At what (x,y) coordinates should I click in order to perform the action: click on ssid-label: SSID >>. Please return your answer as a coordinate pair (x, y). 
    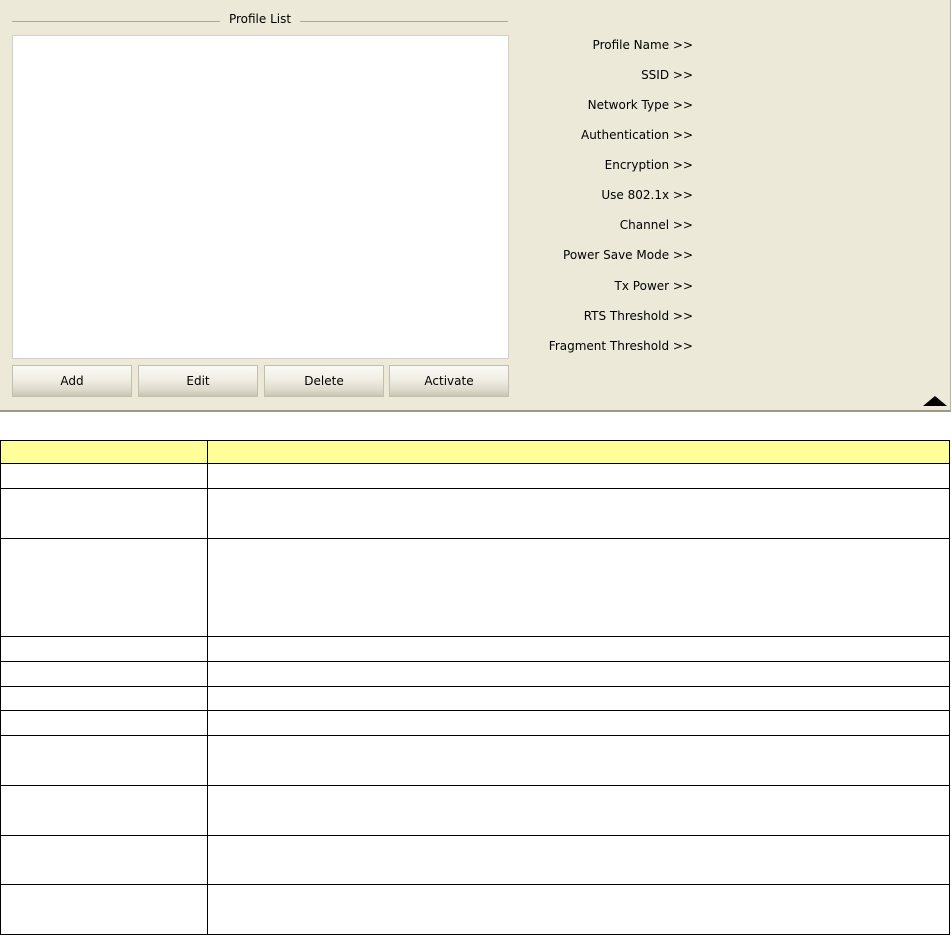
    Looking at the image, I should click on (667, 75).